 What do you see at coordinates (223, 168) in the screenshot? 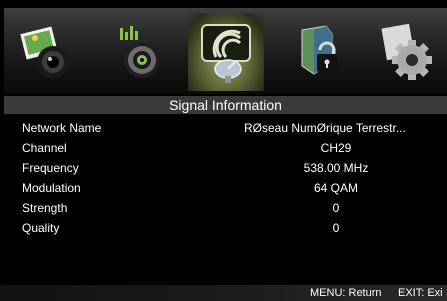
I see `frequency-row: Frequency 538.00 MHz` at bounding box center [223, 168].